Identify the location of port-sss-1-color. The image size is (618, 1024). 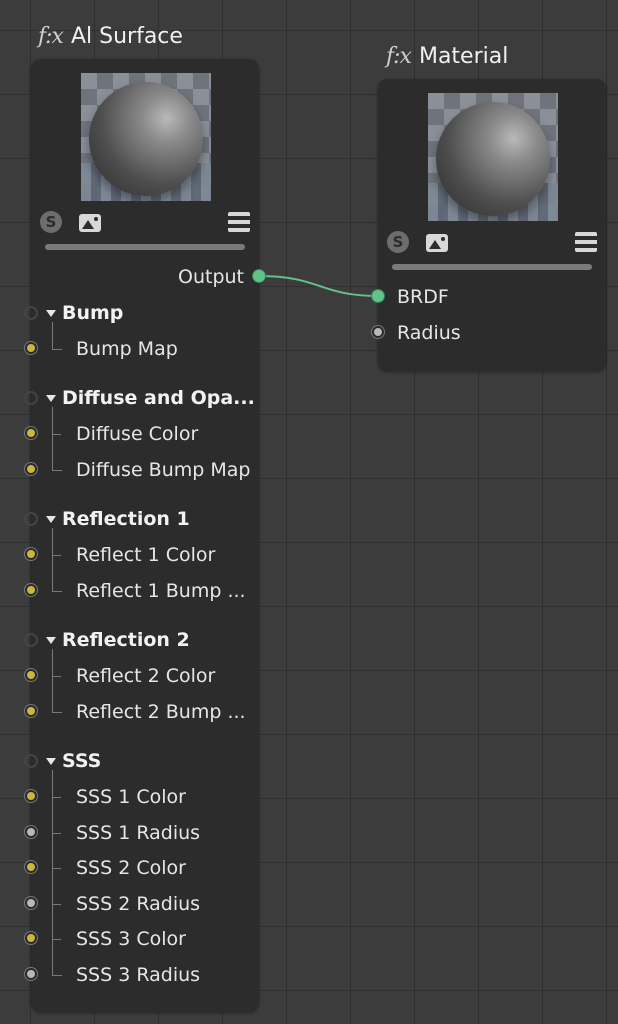
(31, 796).